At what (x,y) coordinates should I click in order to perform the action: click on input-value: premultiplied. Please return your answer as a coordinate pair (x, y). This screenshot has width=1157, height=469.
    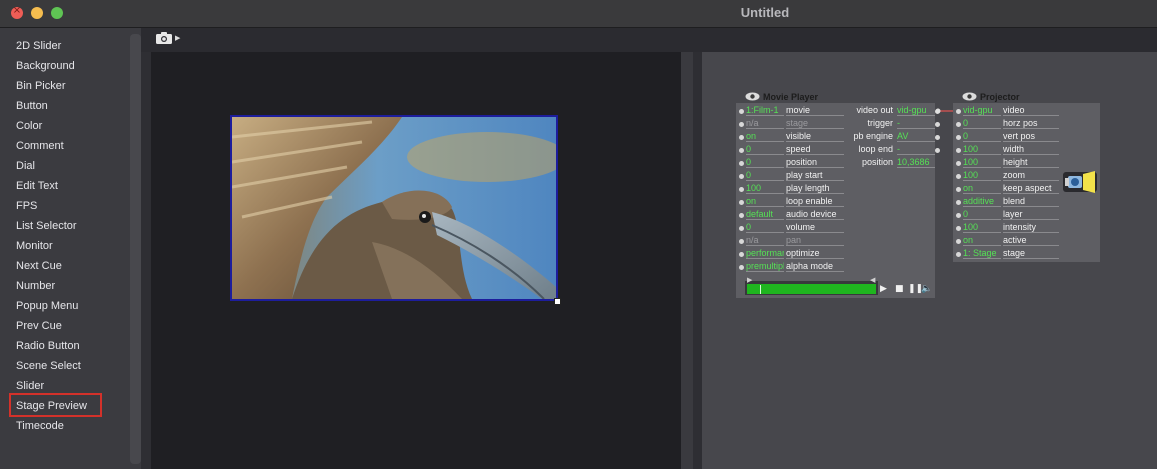
    Looking at the image, I should click on (765, 266).